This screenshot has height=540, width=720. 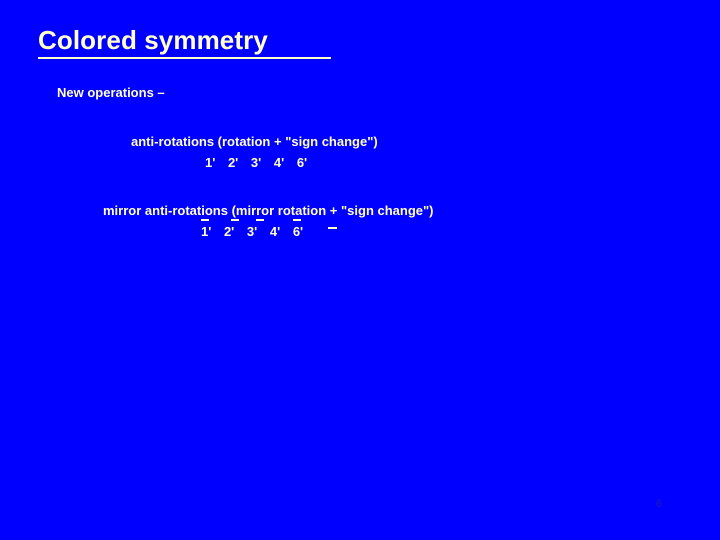 I want to click on symbol-bar-3-prime: 3', so click(x=255, y=230).